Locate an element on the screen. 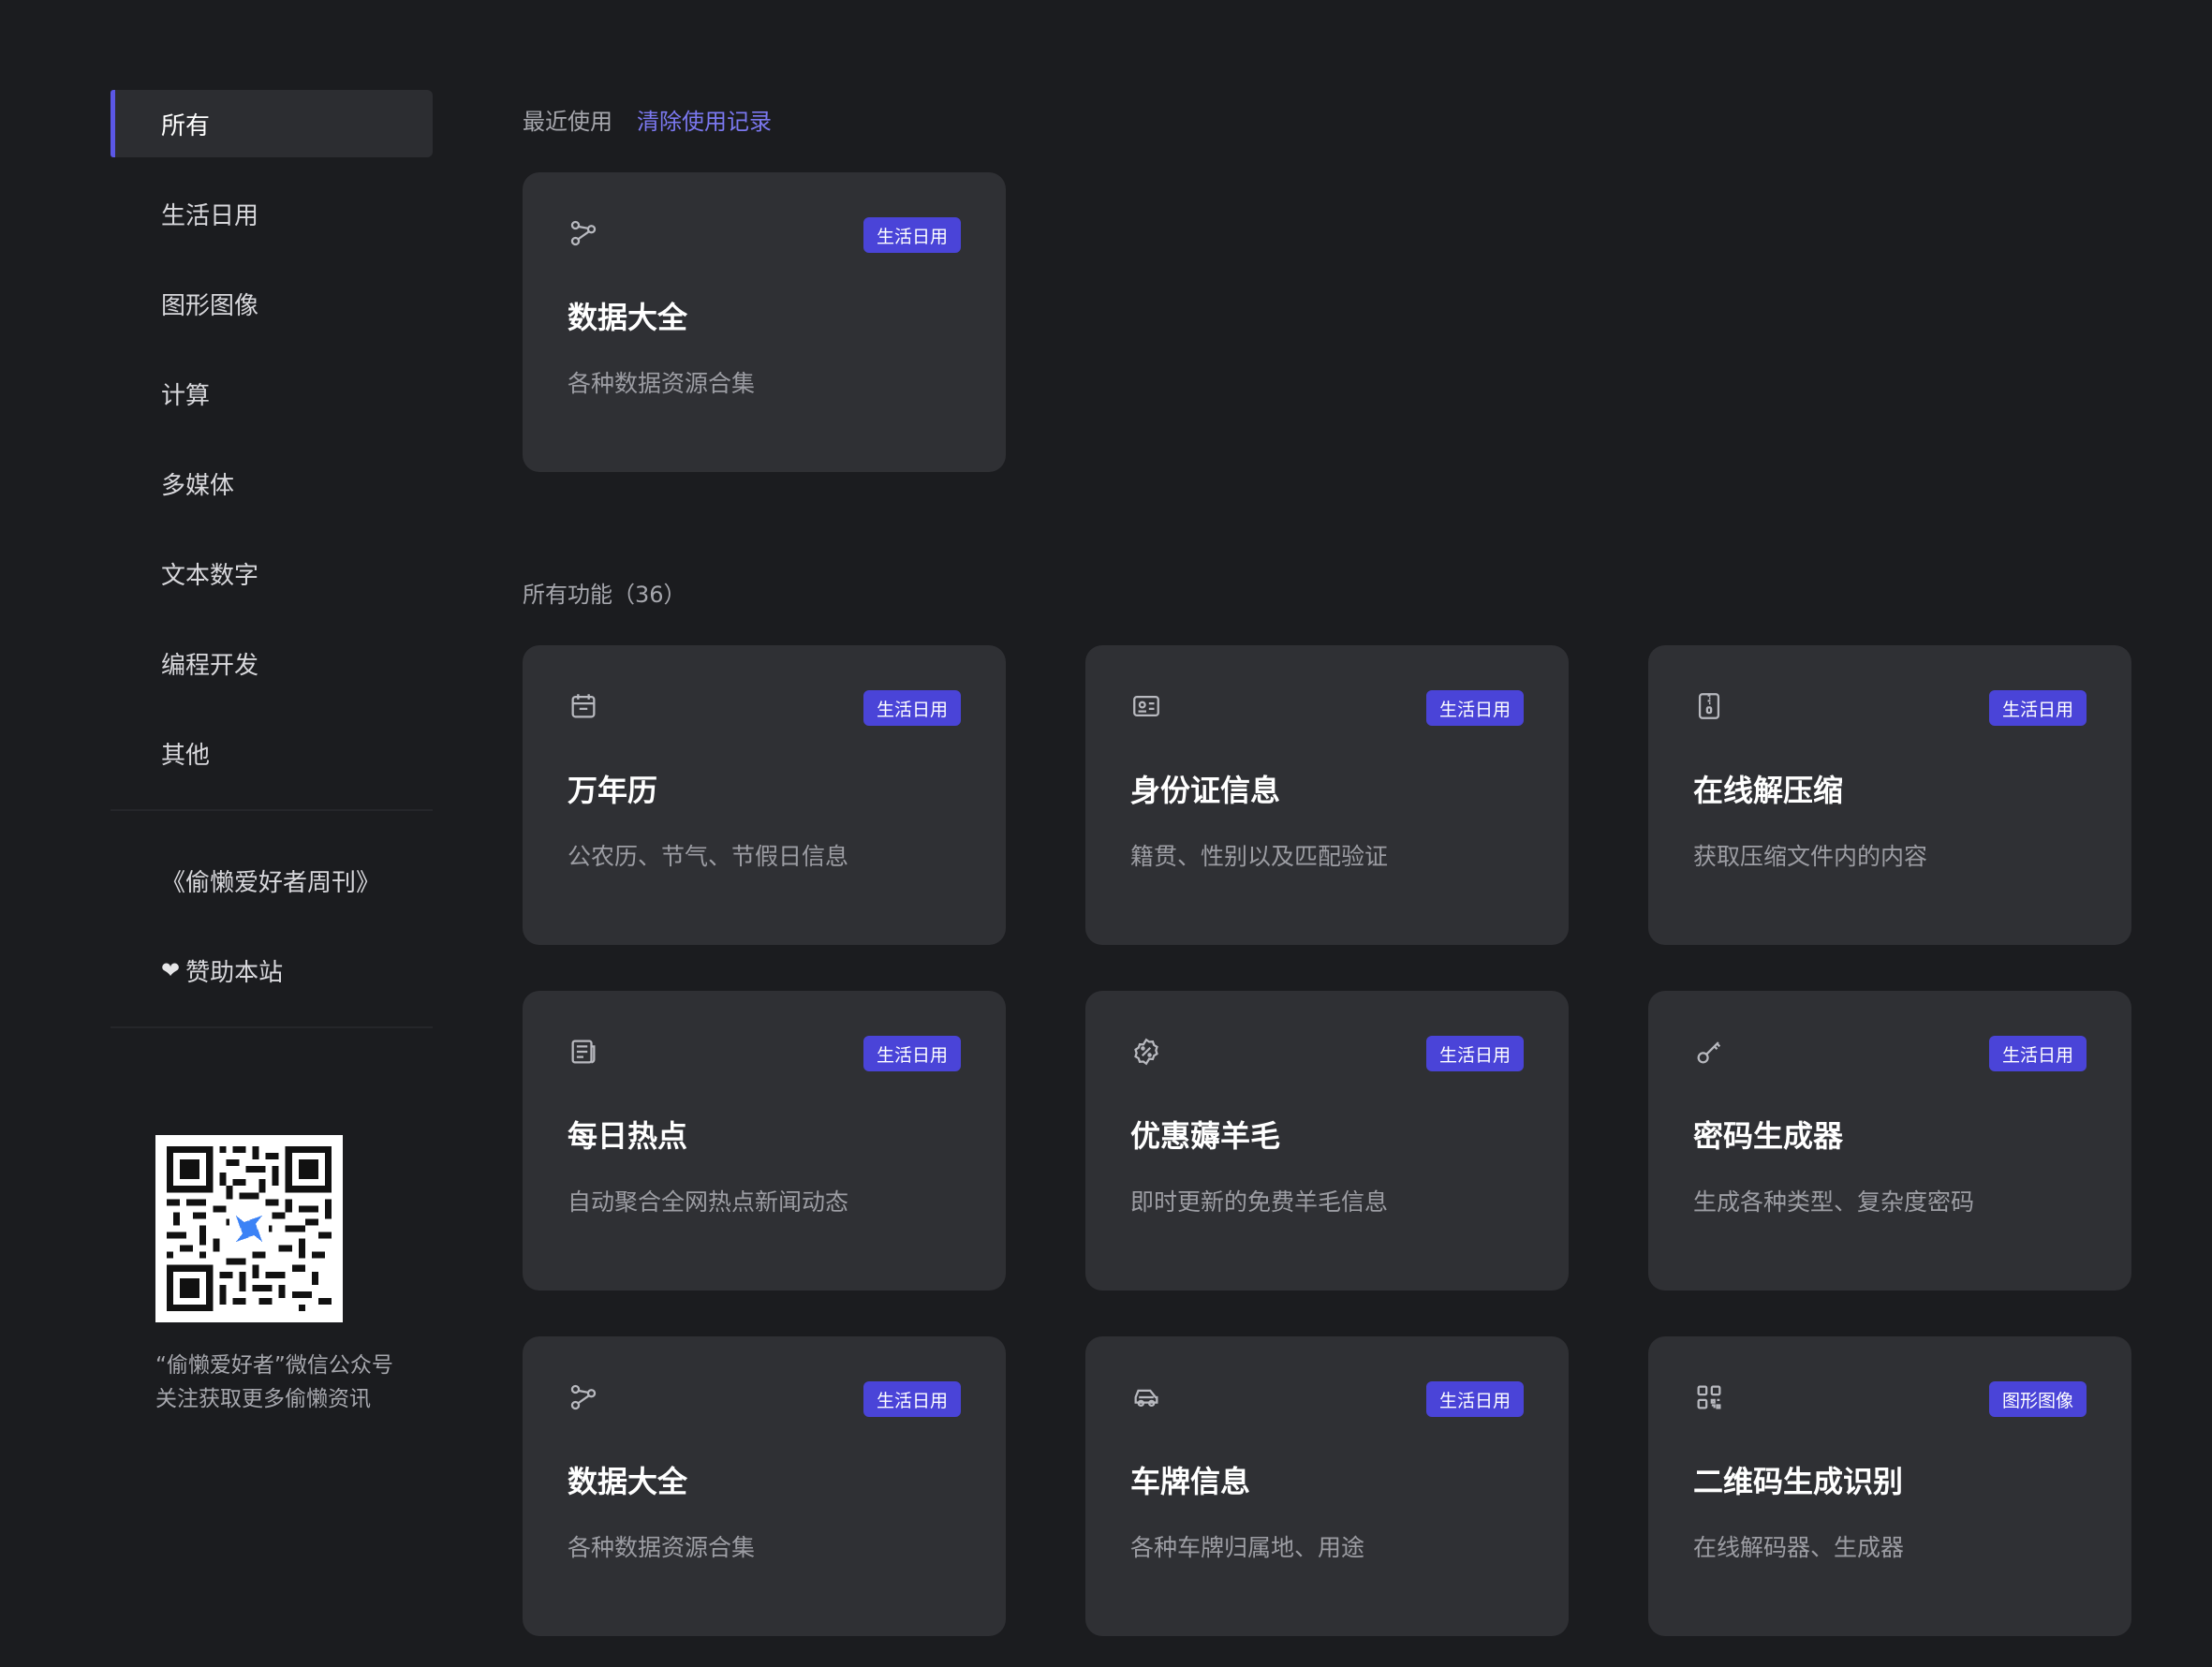  all-section-header: 所有功能（36） is located at coordinates (604, 592).